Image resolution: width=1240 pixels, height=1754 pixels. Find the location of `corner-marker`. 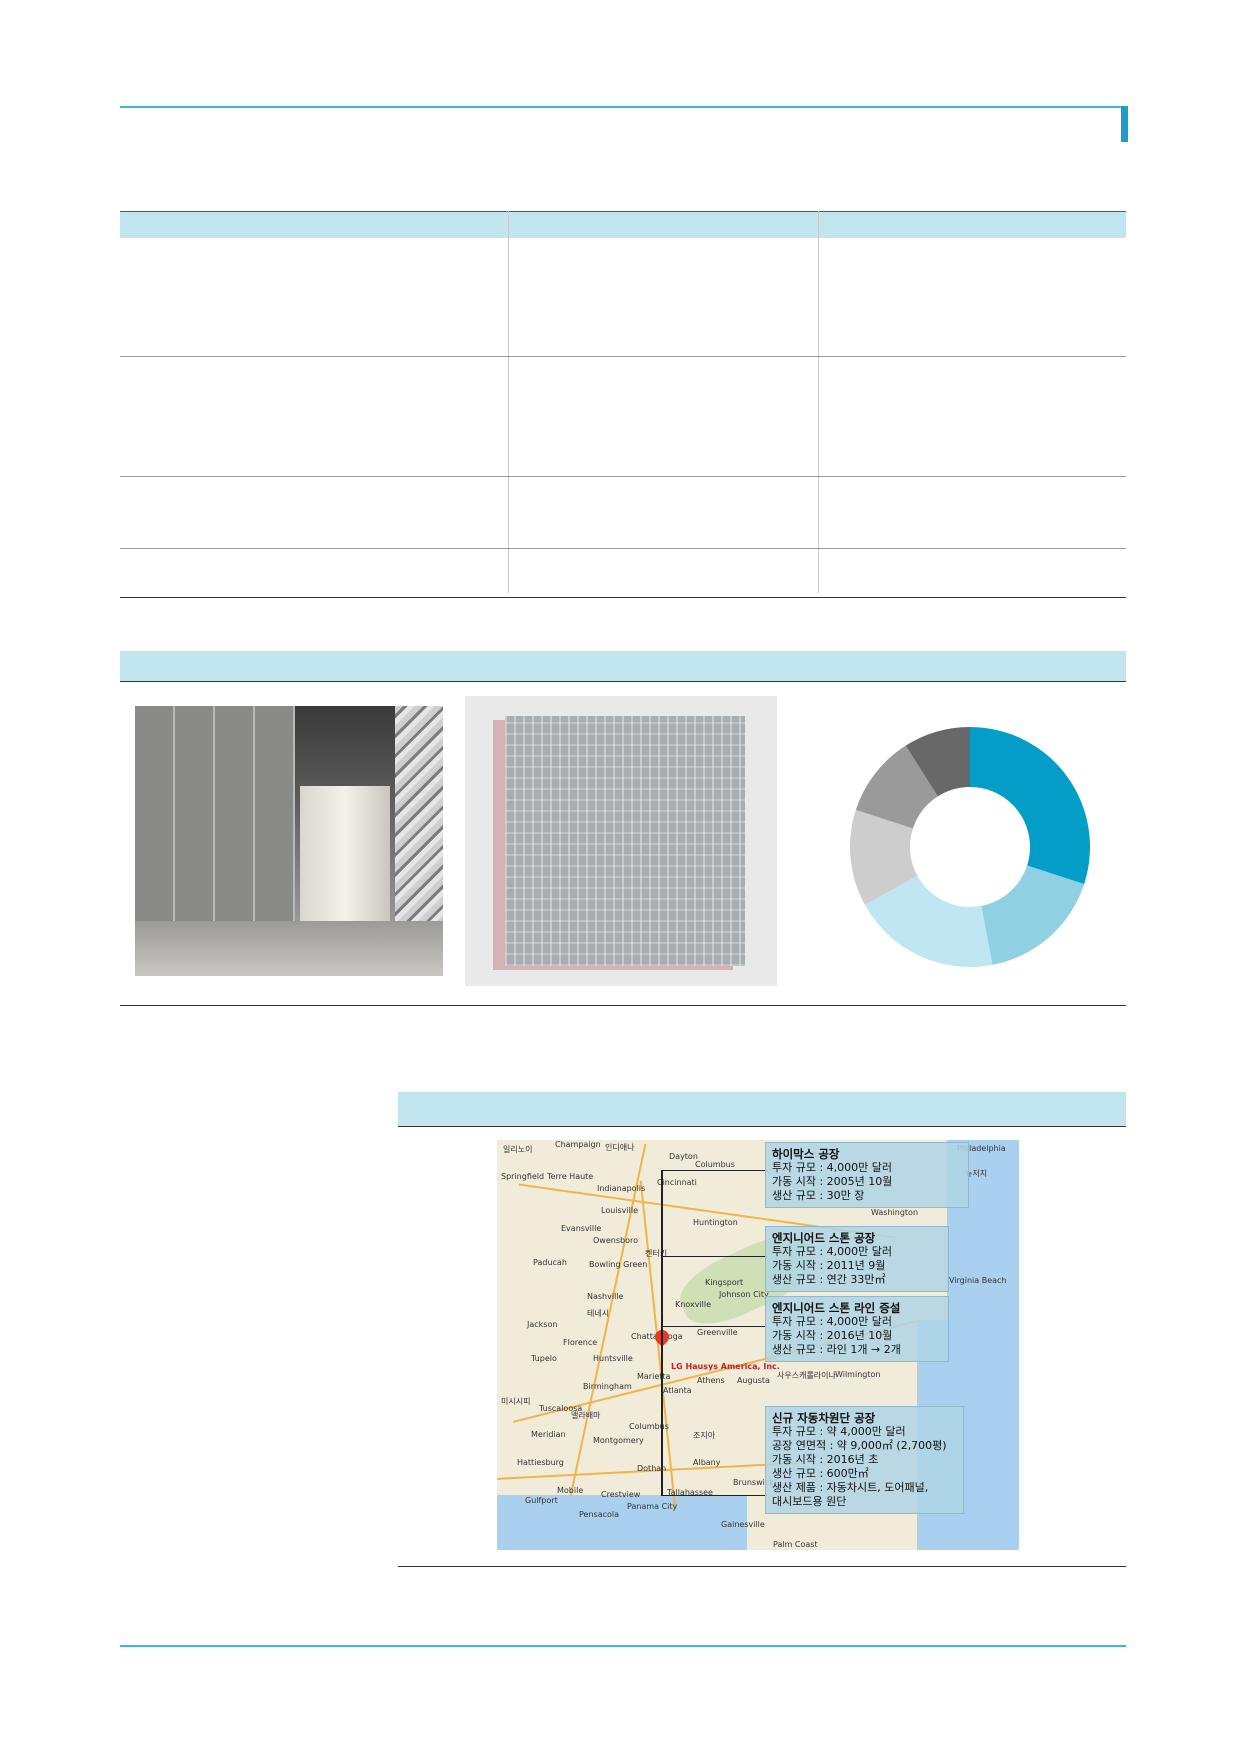

corner-marker is located at coordinates (1124, 124).